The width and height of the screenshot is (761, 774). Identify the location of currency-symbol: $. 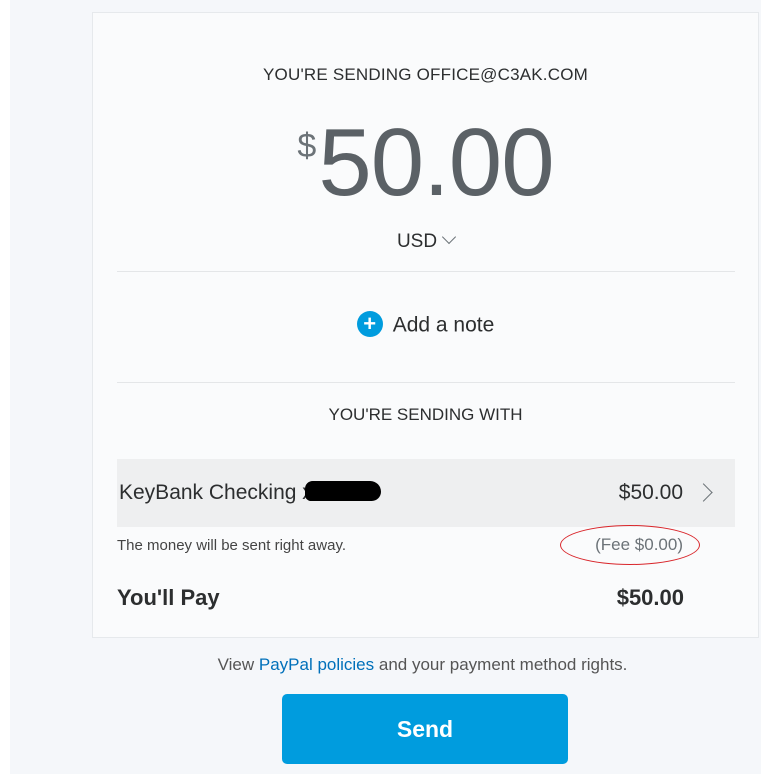
(307, 146).